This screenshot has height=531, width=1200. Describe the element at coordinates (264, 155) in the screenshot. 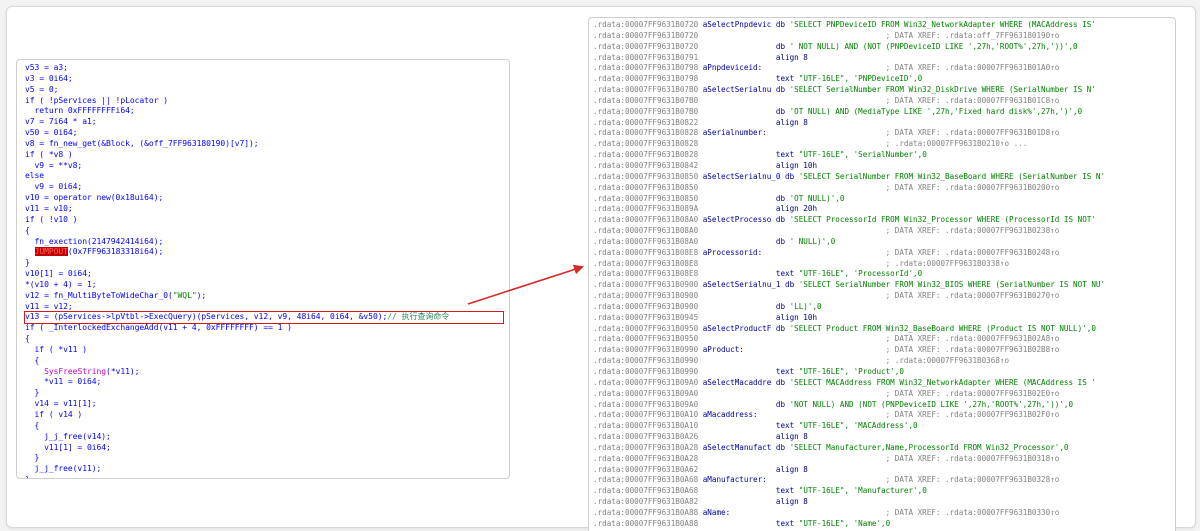

I see `code-line: if ( *v8 )` at that location.